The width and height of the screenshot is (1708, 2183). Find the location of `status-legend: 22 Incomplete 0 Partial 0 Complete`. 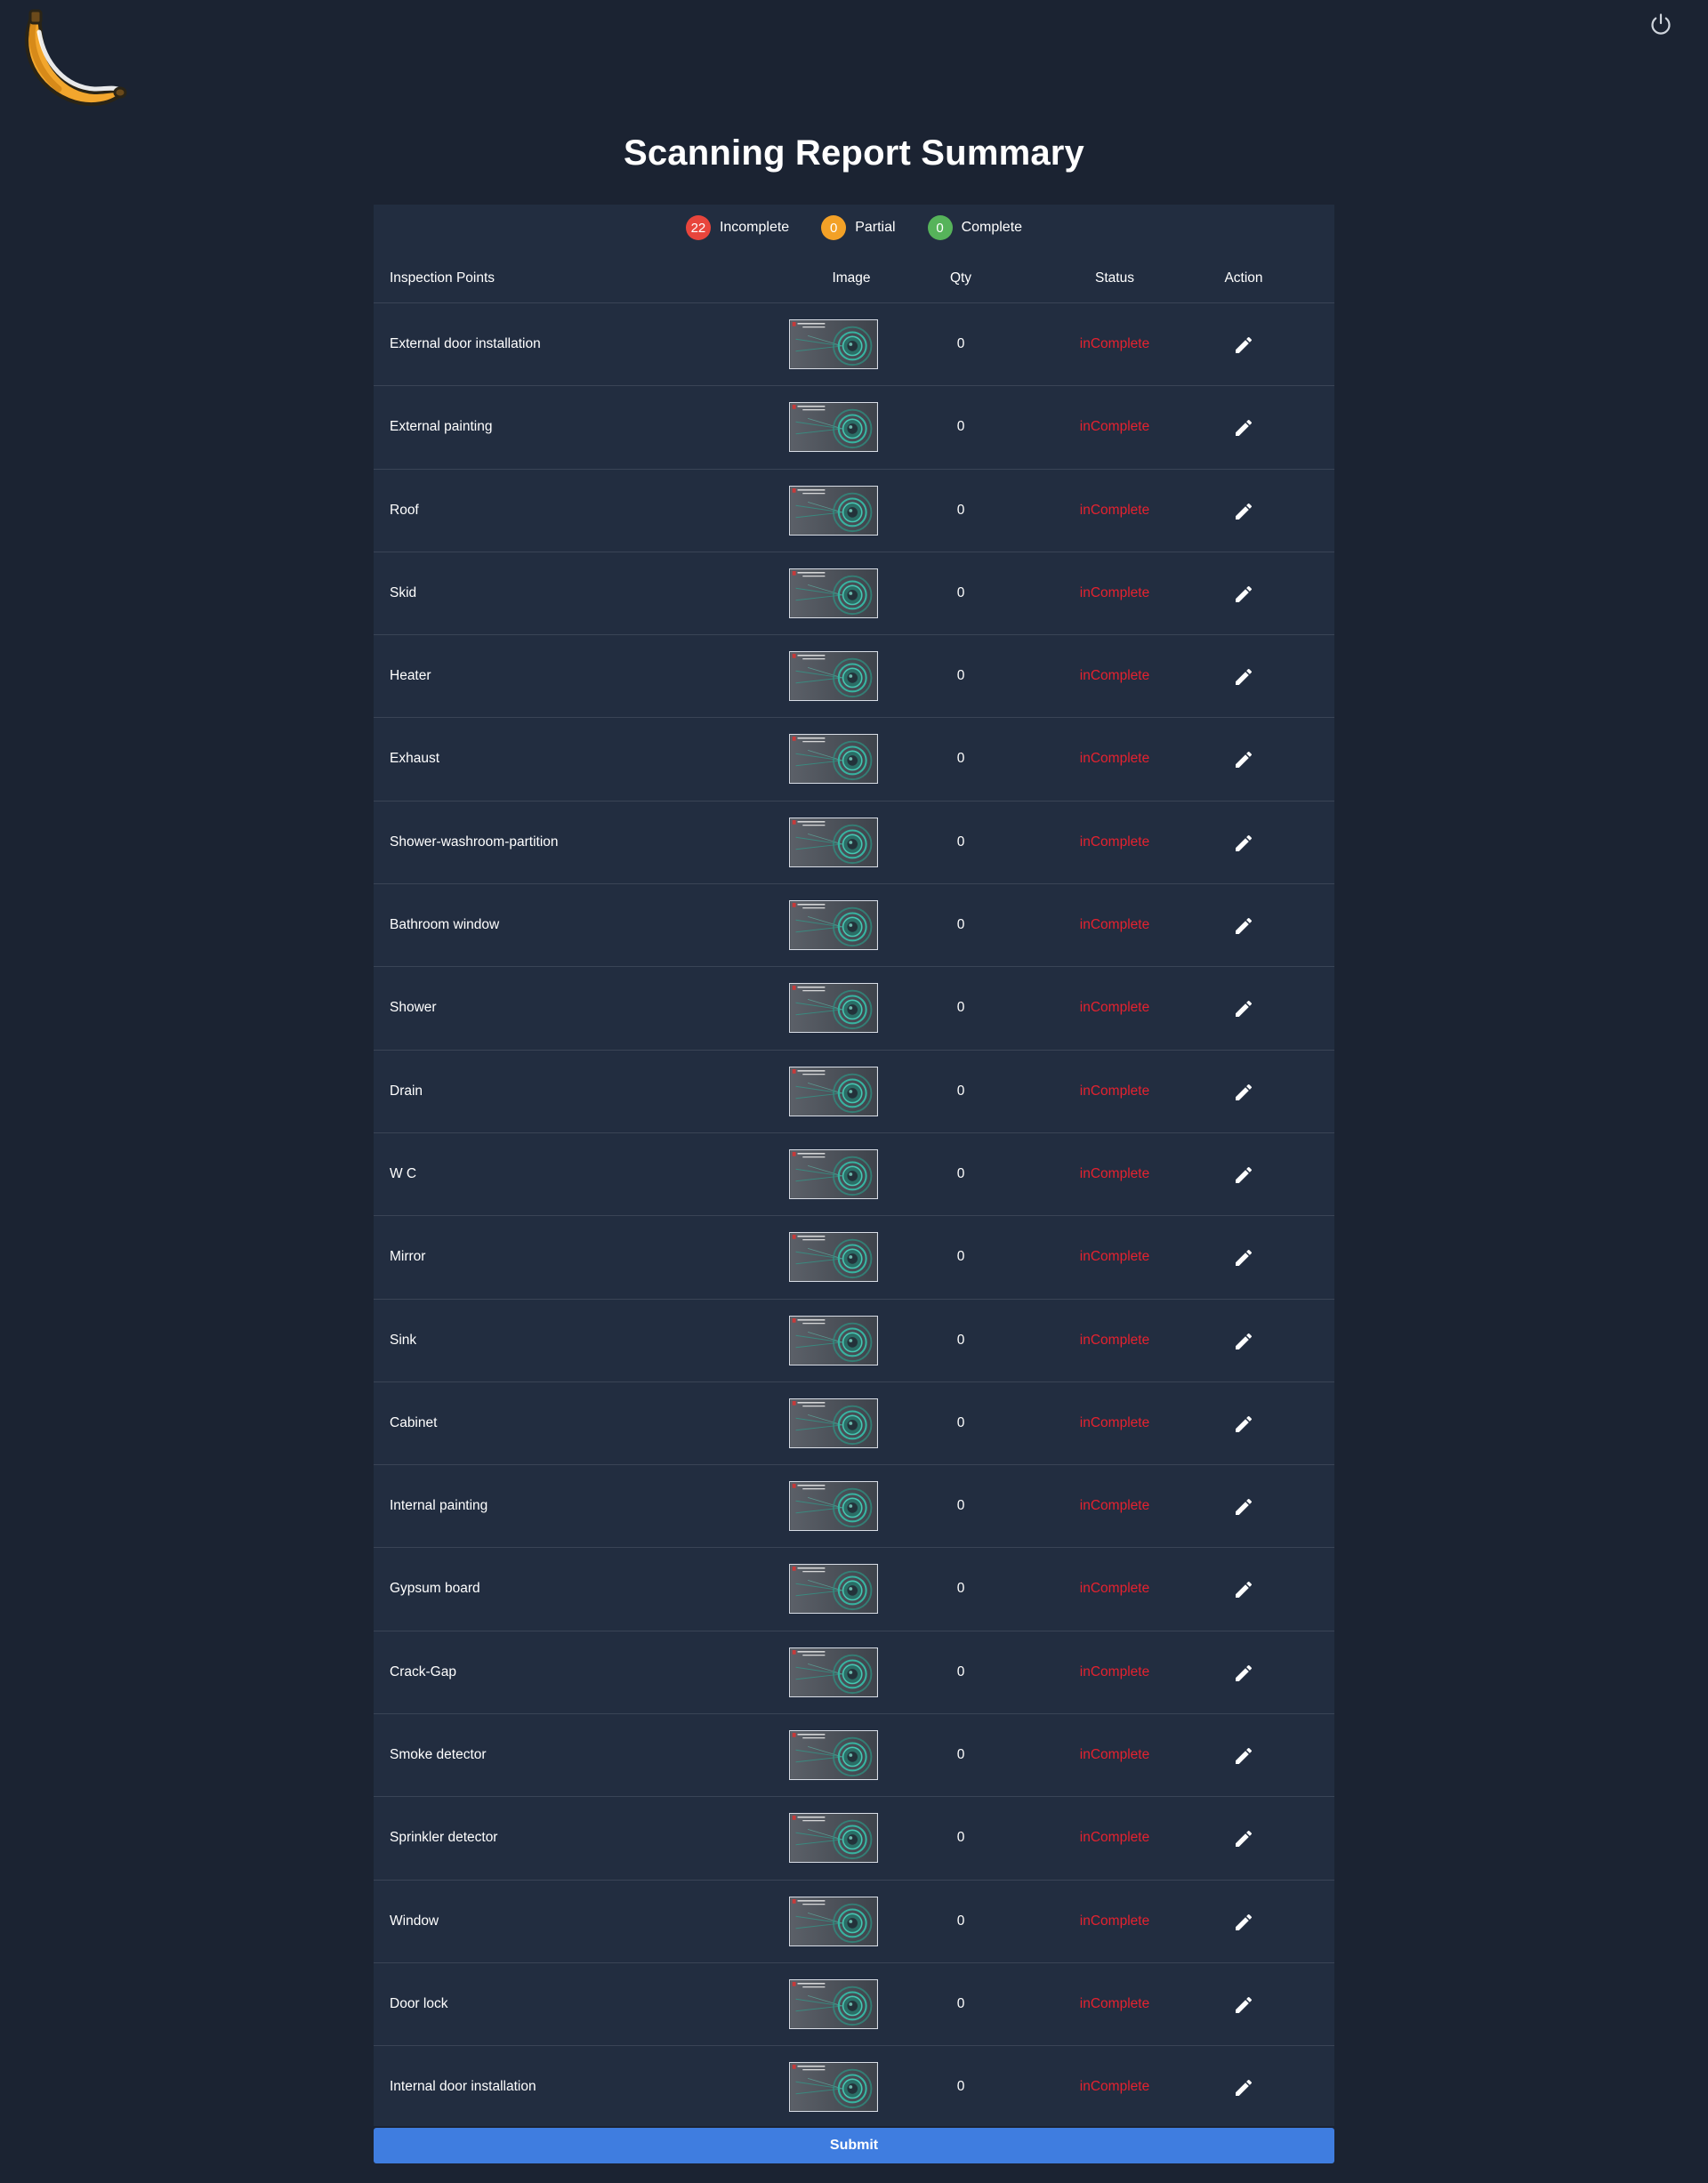

status-legend: 22 Incomplete 0 Partial 0 Complete is located at coordinates (854, 228).